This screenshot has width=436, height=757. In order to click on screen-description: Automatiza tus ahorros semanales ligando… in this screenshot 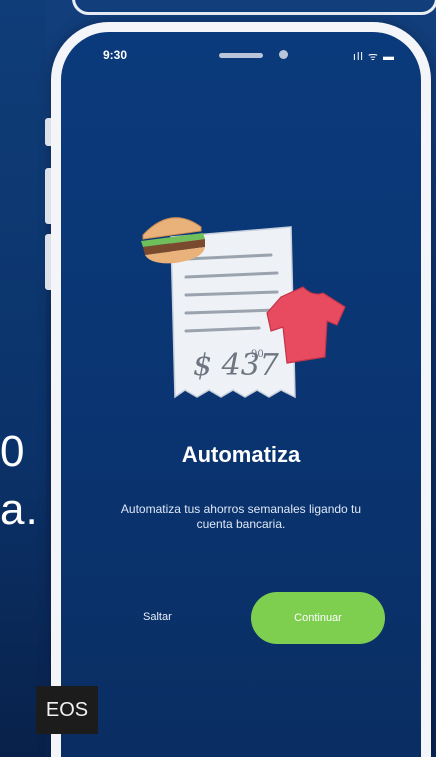, I will do `click(241, 516)`.